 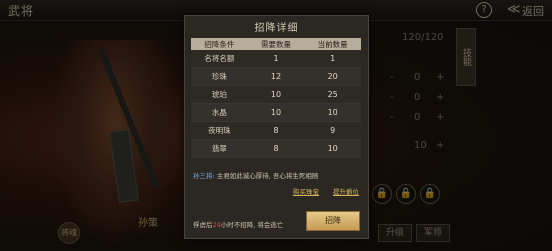 I want to click on table-row: 水晶 10 10, so click(x=276, y=112).